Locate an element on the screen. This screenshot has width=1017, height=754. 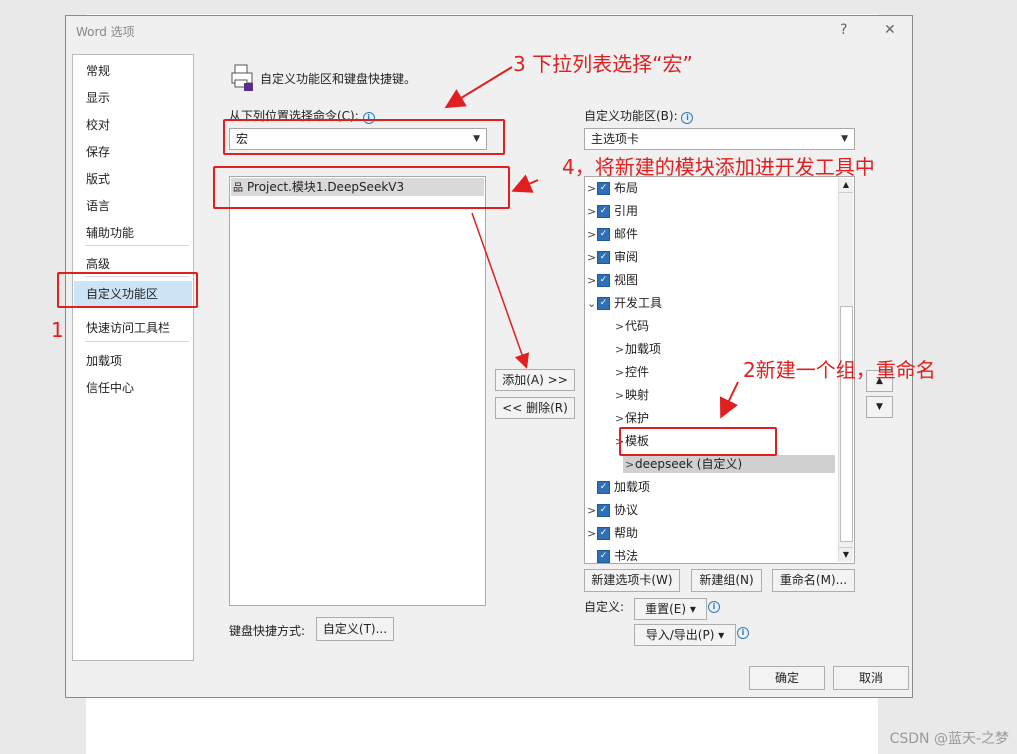
tree-row: >映射 is located at coordinates (632, 395).